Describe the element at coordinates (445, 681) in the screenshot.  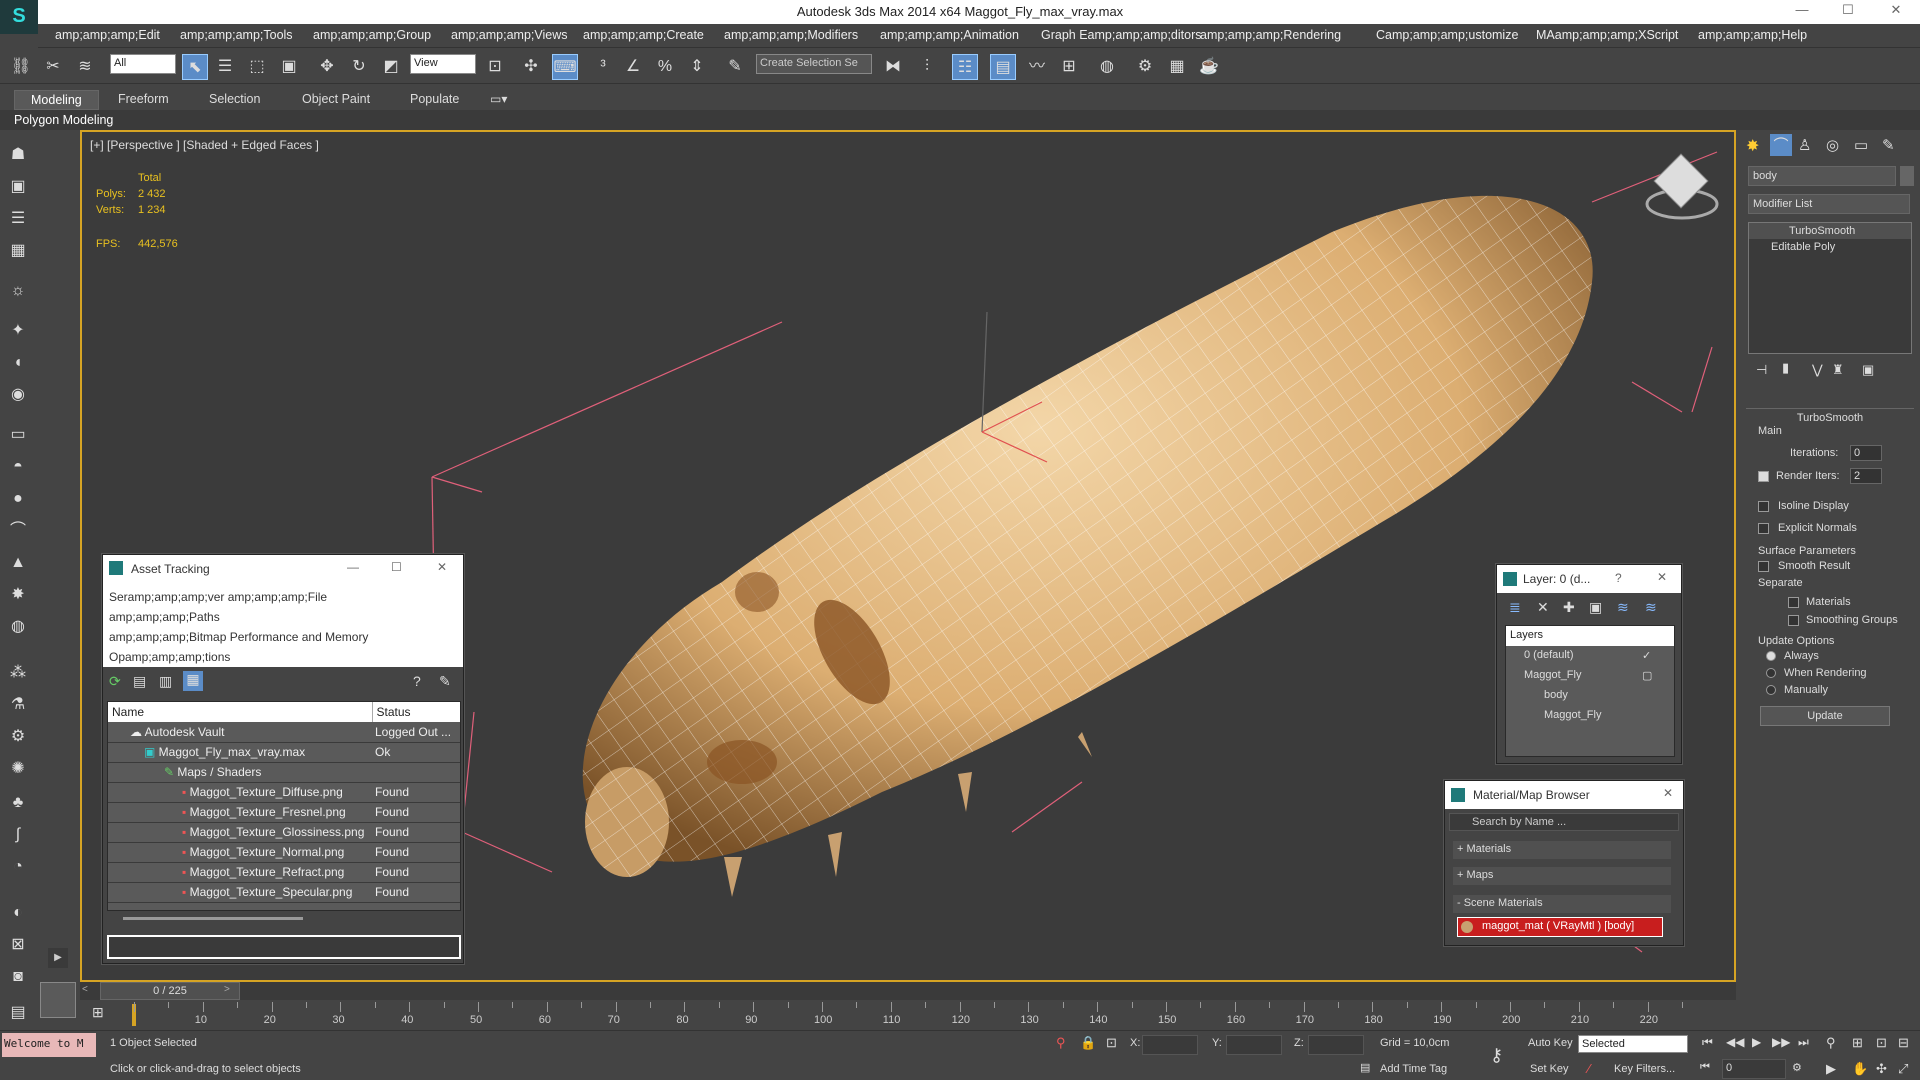
I see `settings-icon: ✎` at that location.